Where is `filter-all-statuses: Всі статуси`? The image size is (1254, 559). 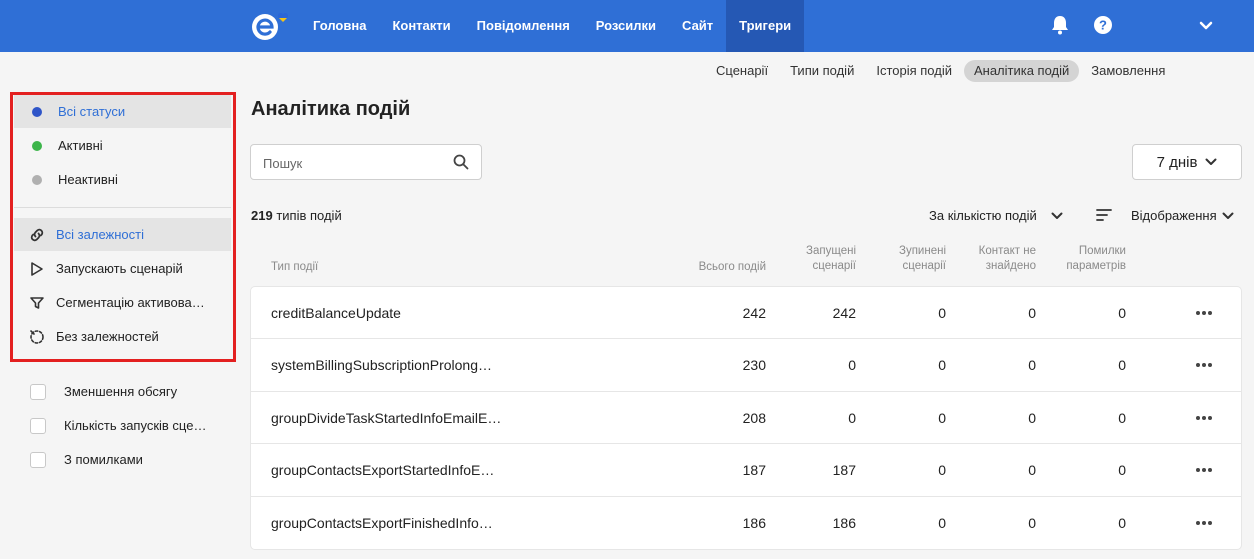
filter-all-statuses: Всі статуси is located at coordinates (122, 111).